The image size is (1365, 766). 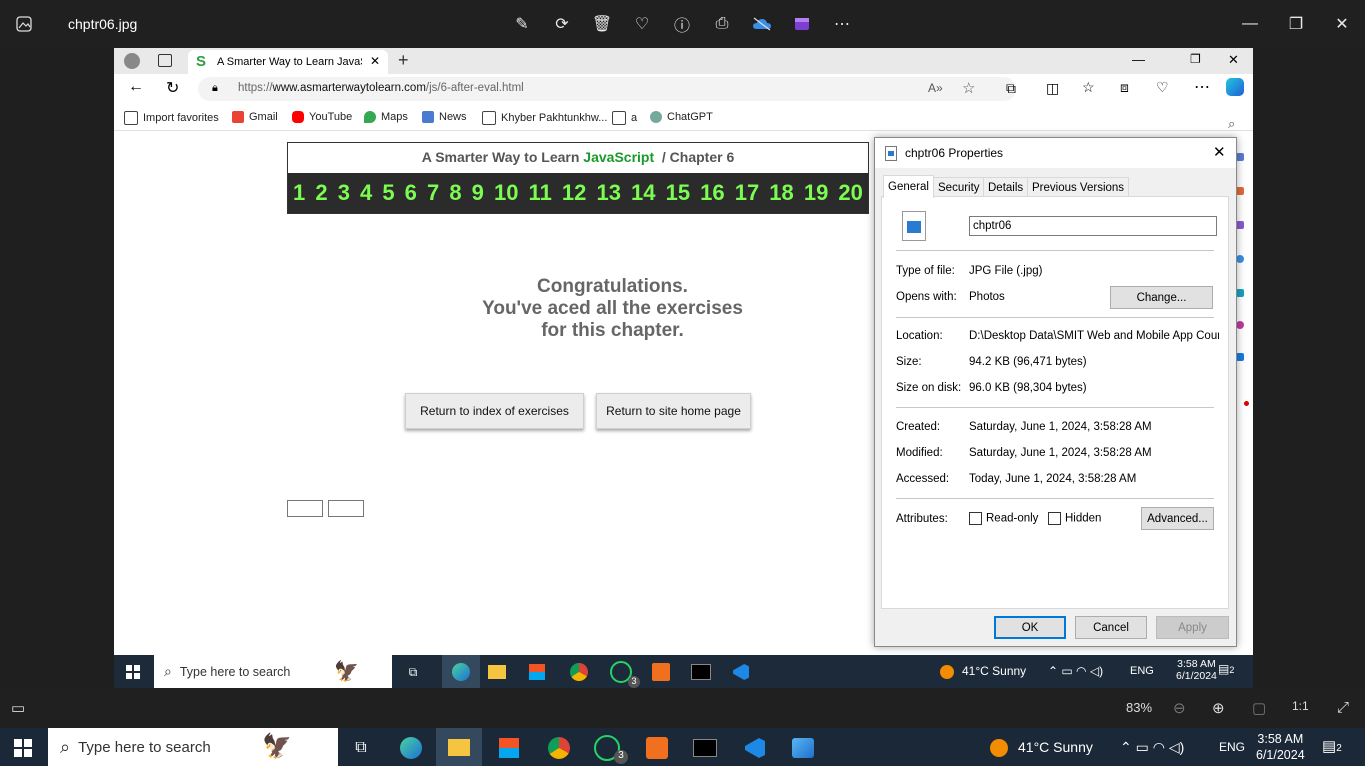 I want to click on fav-news: News, so click(x=444, y=117).